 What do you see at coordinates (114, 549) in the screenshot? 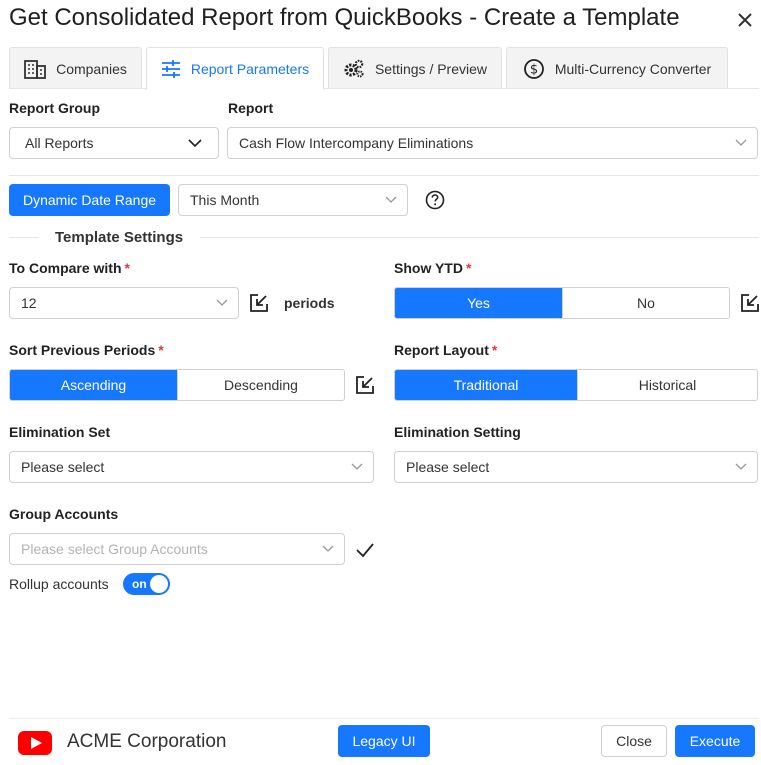
I see `group-accounts-placeholder: Please select Group Accounts` at bounding box center [114, 549].